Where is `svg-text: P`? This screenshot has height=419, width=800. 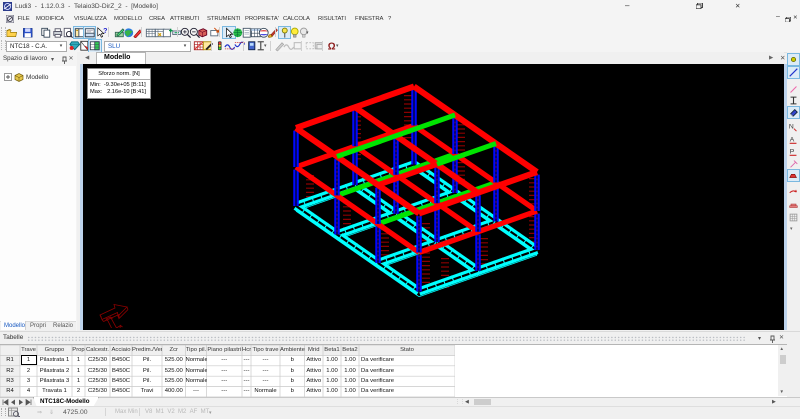 svg-text: P is located at coordinates (792, 152).